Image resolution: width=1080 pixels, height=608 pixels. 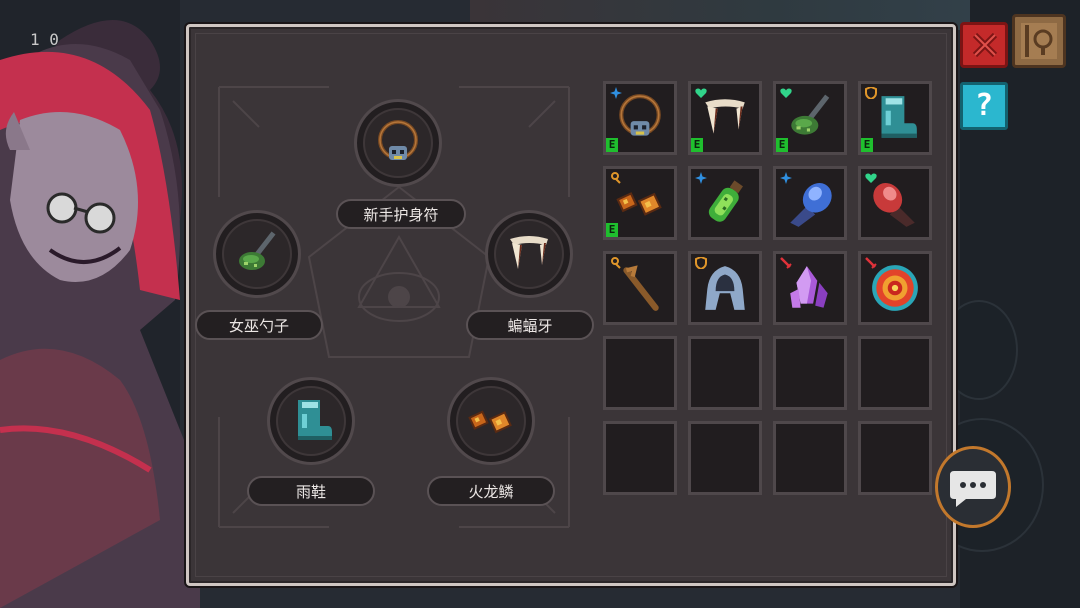 I want to click on equip-slot-boots, so click(x=311, y=421).